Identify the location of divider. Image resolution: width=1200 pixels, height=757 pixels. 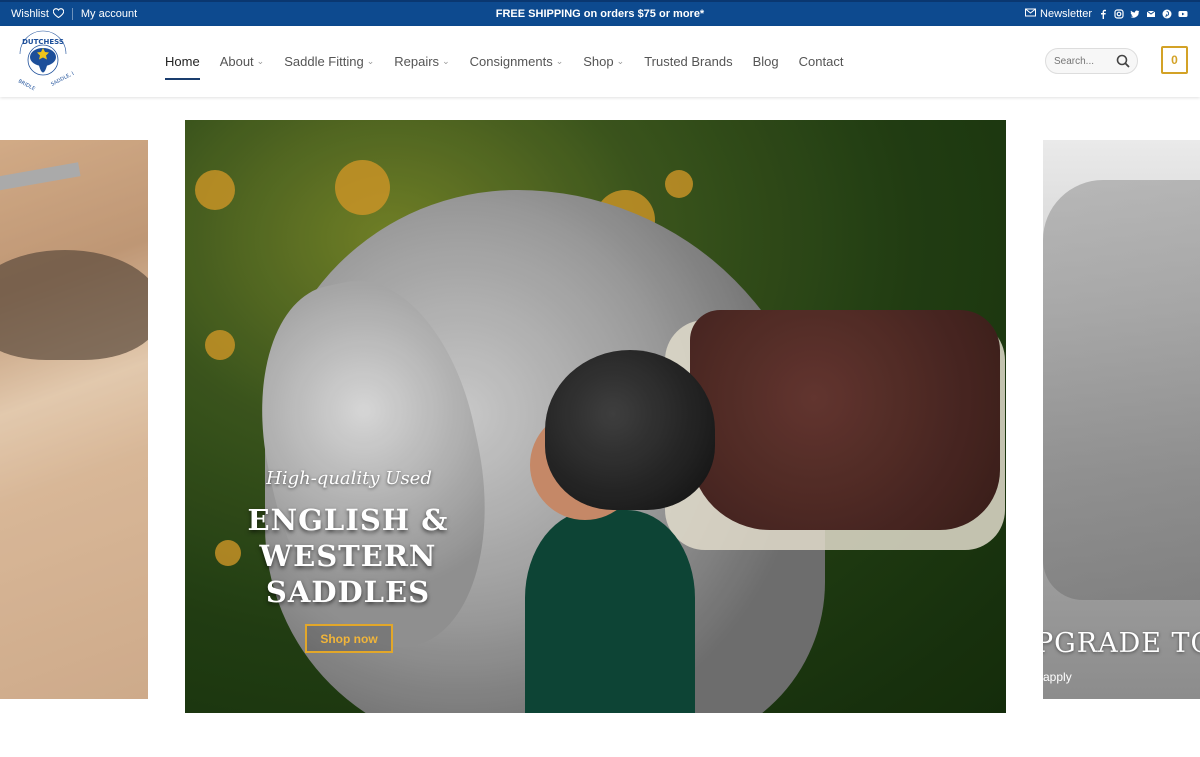
(72, 14).